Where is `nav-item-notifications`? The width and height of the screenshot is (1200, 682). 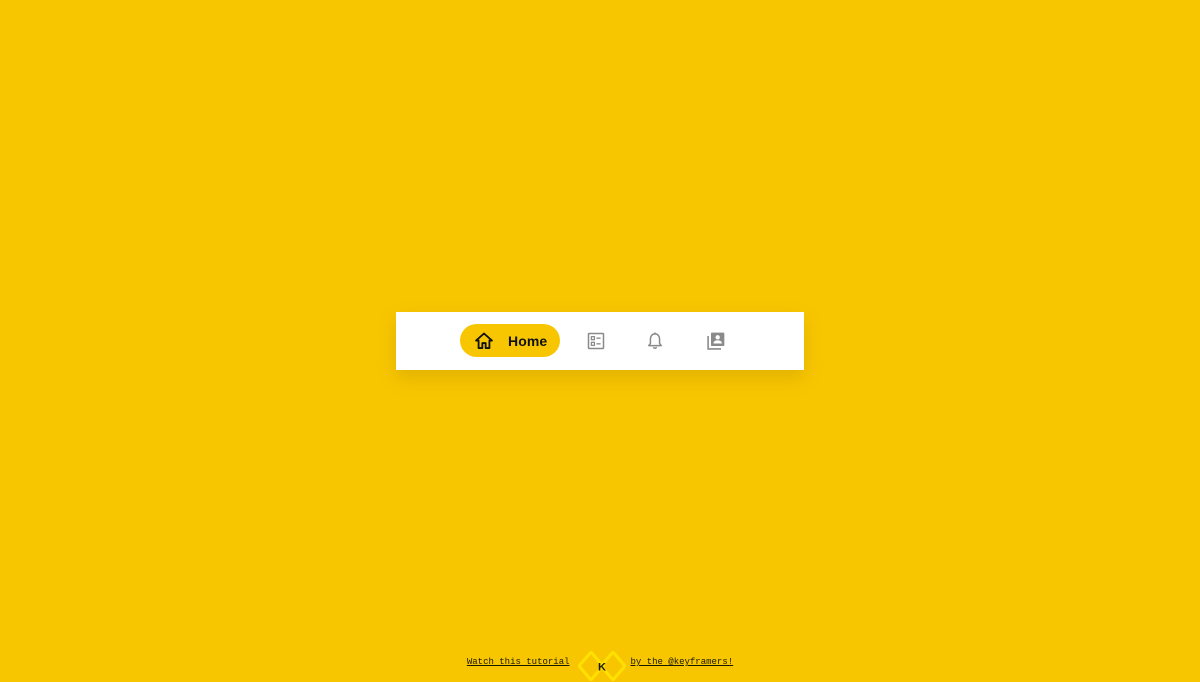
nav-item-notifications is located at coordinates (655, 340).